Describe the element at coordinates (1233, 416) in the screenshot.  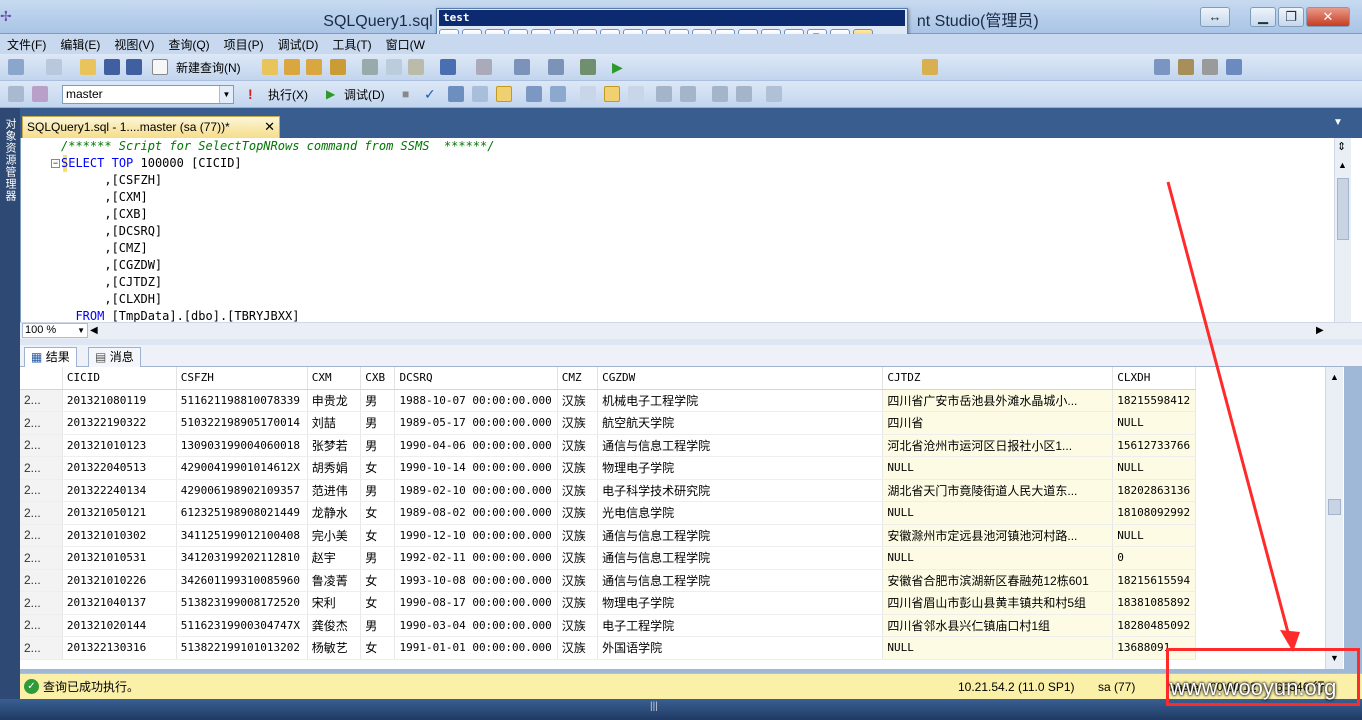
I see `annotation-arrow` at that location.